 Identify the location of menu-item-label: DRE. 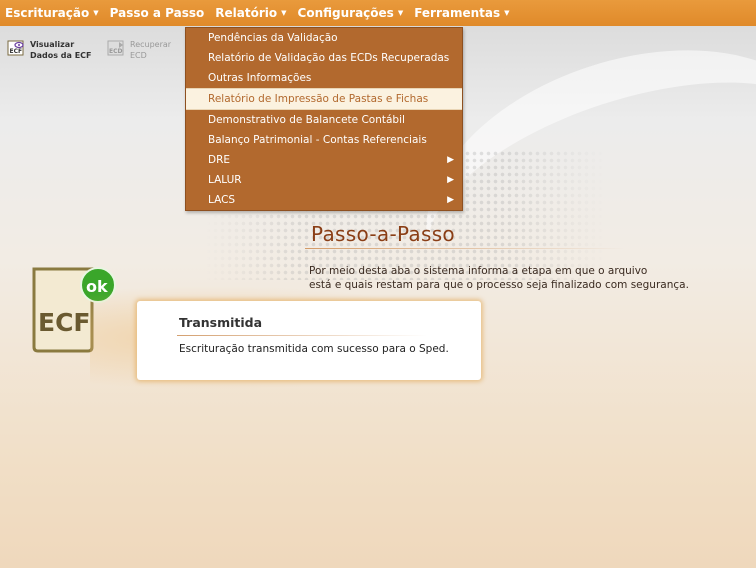
(219, 160).